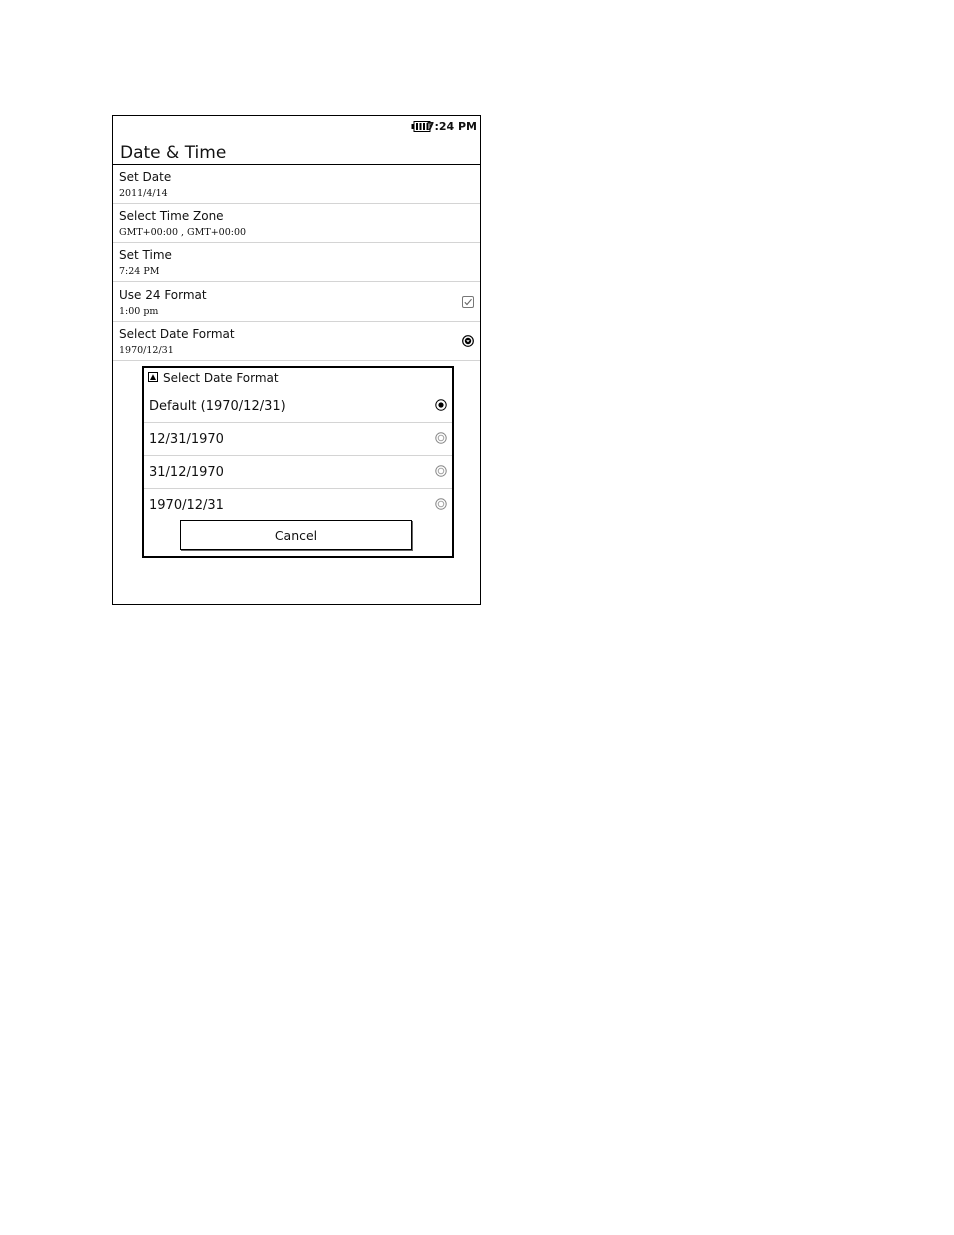 Image resolution: width=954 pixels, height=1235 pixels. Describe the element at coordinates (296, 262) in the screenshot. I see `setting-set-time: Set Time 7:24 PM` at that location.